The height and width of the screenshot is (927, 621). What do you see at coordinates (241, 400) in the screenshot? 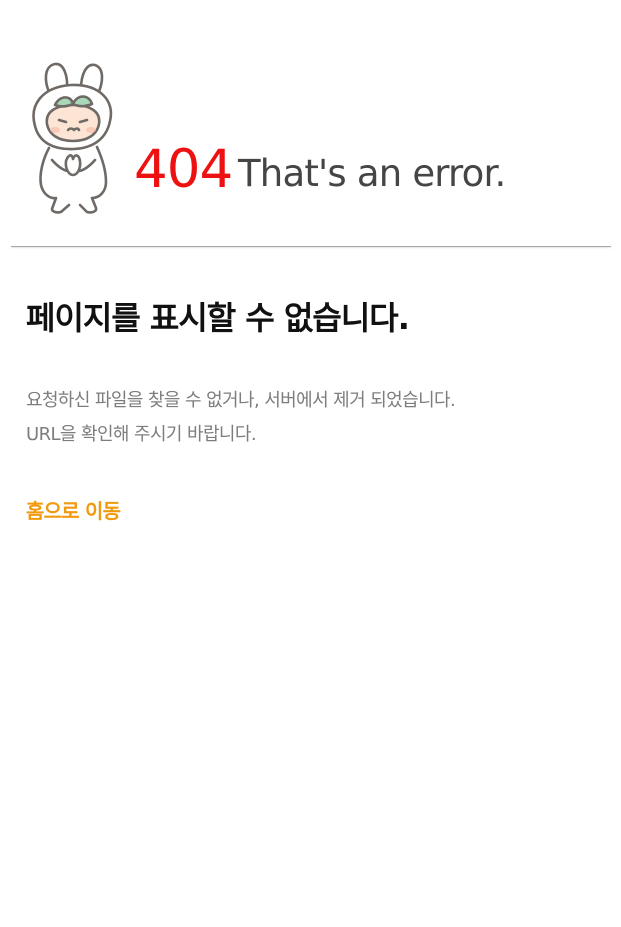
I see `description-line: 요청하신 파일을 찾을 수 없거나, 서버에서 제거 되었습니다.` at bounding box center [241, 400].